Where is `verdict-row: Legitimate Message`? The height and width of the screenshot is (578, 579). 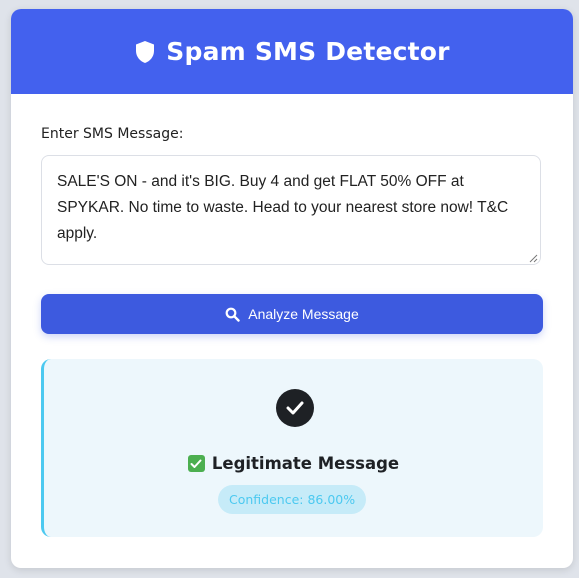 verdict-row: Legitimate Message is located at coordinates (293, 463).